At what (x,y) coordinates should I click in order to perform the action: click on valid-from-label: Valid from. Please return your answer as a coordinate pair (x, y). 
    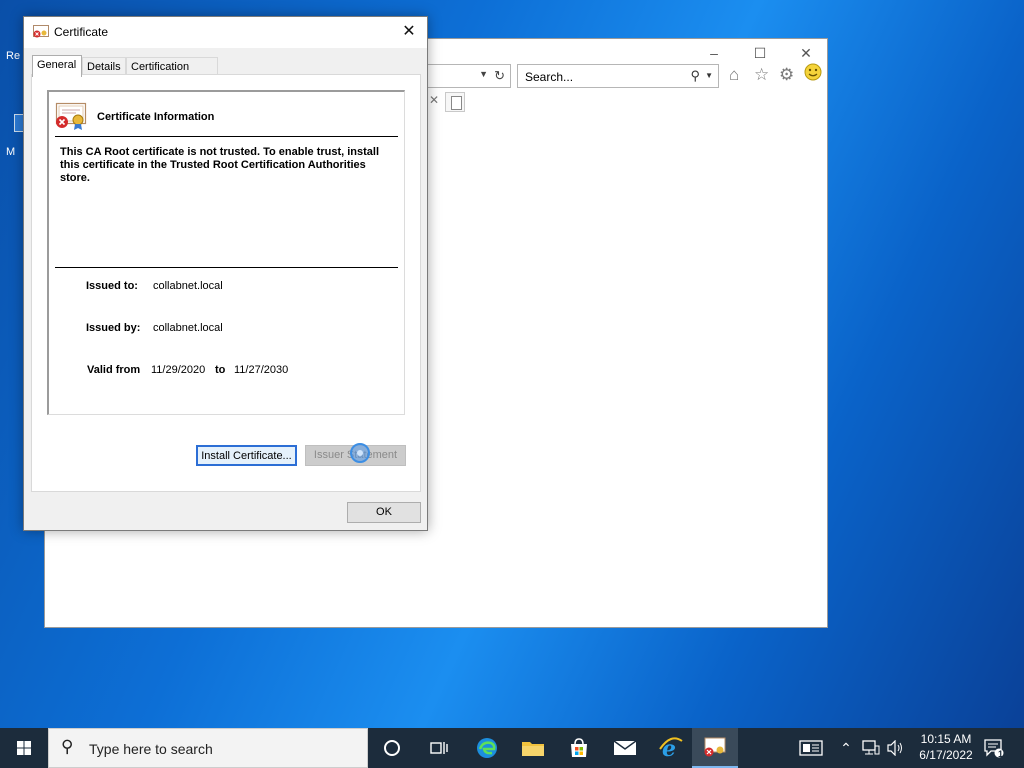
    Looking at the image, I should click on (114, 370).